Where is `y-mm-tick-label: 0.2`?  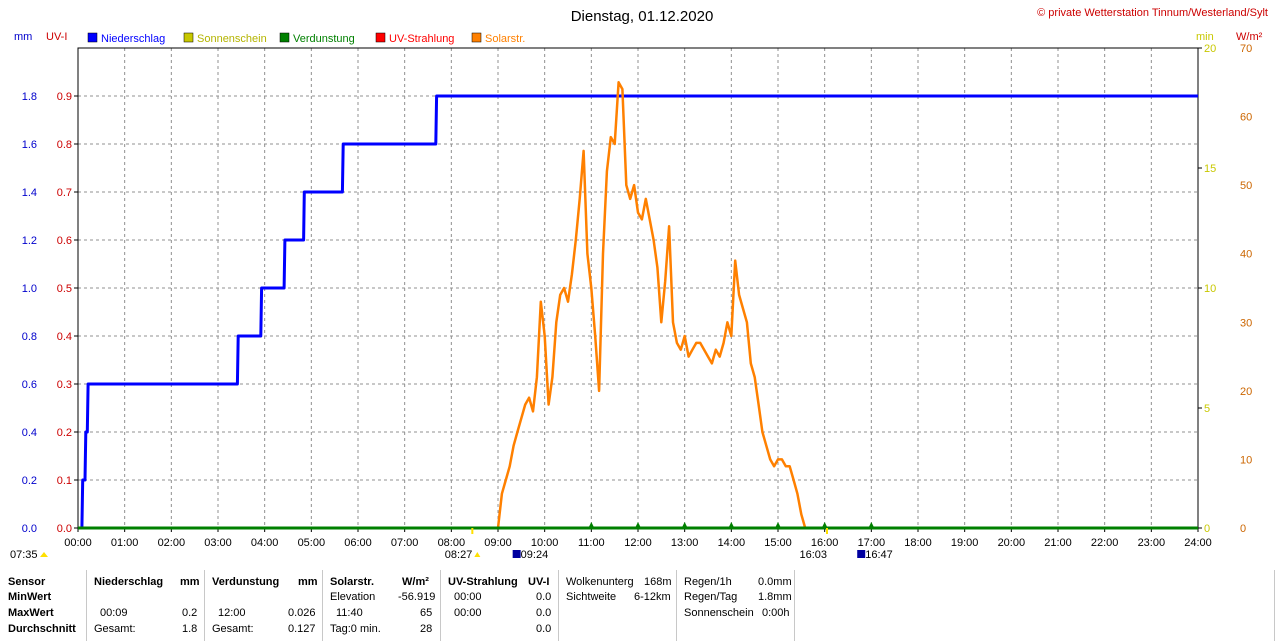 y-mm-tick-label: 0.2 is located at coordinates (29, 481).